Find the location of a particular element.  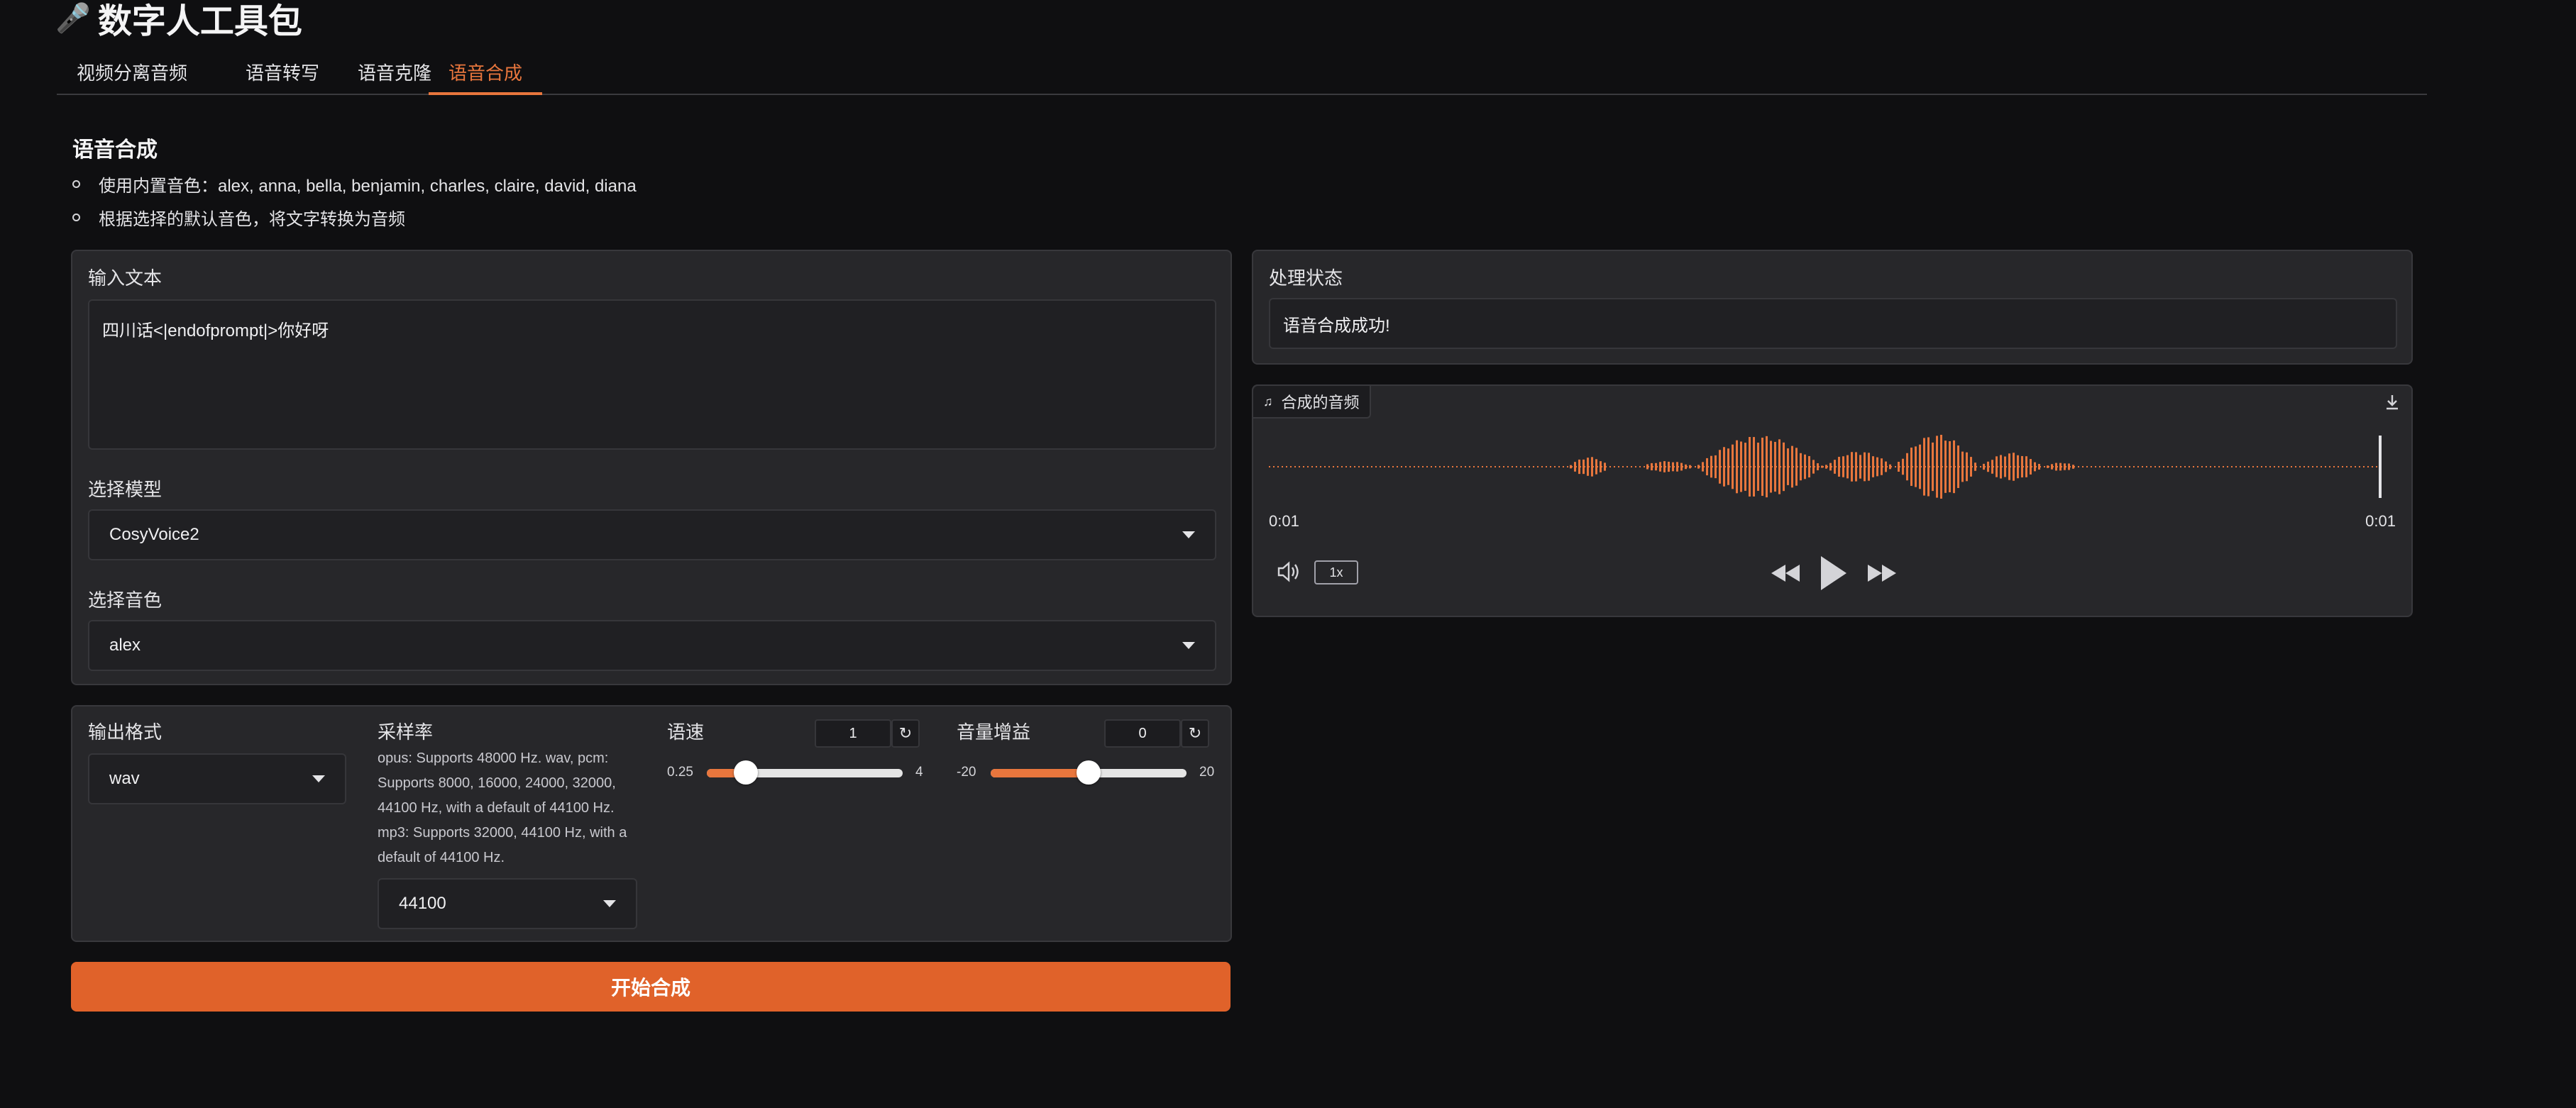

bullet-icon is located at coordinates (76, 184).